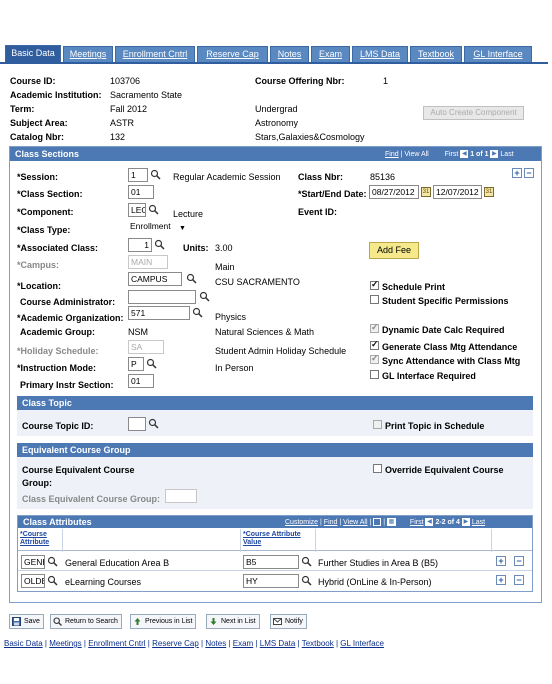  Describe the element at coordinates (416, 154) in the screenshot. I see `class-sections-view-all-link: View All` at that location.